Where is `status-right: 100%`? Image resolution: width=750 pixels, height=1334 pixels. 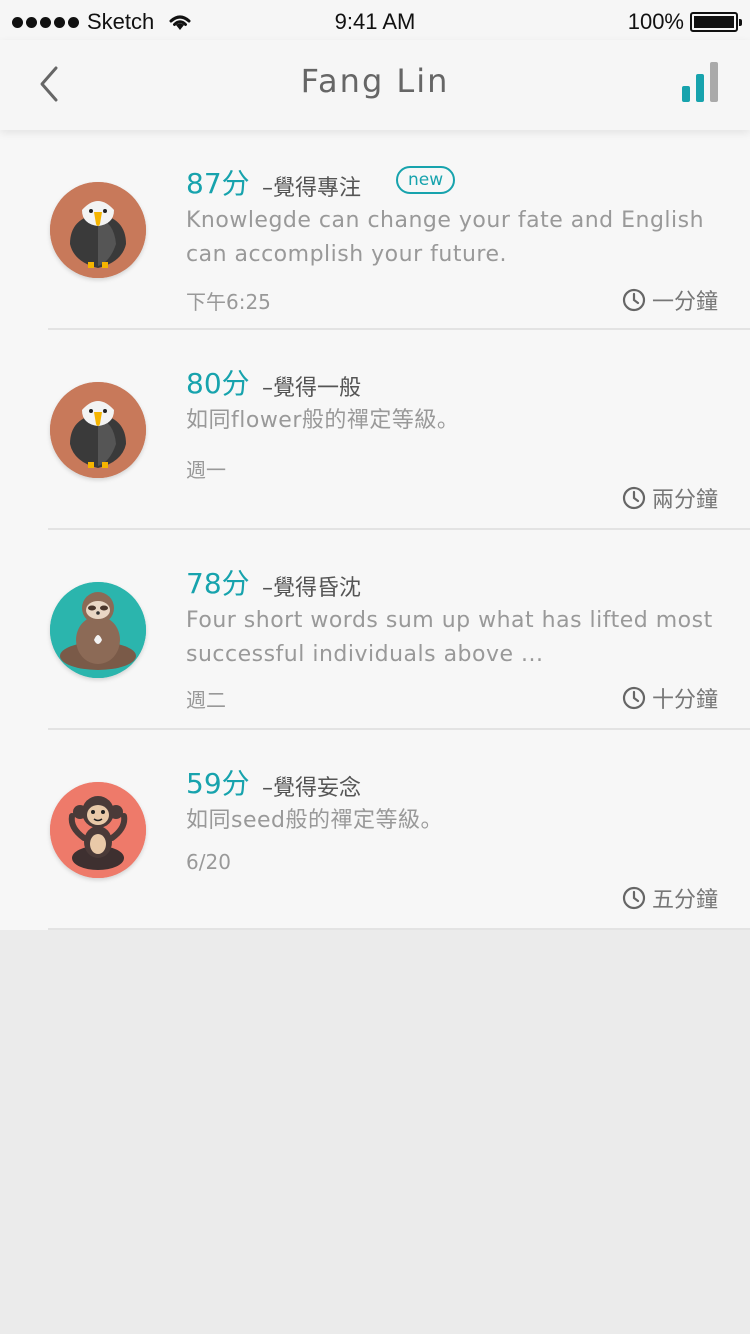 status-right: 100% is located at coordinates (684, 22).